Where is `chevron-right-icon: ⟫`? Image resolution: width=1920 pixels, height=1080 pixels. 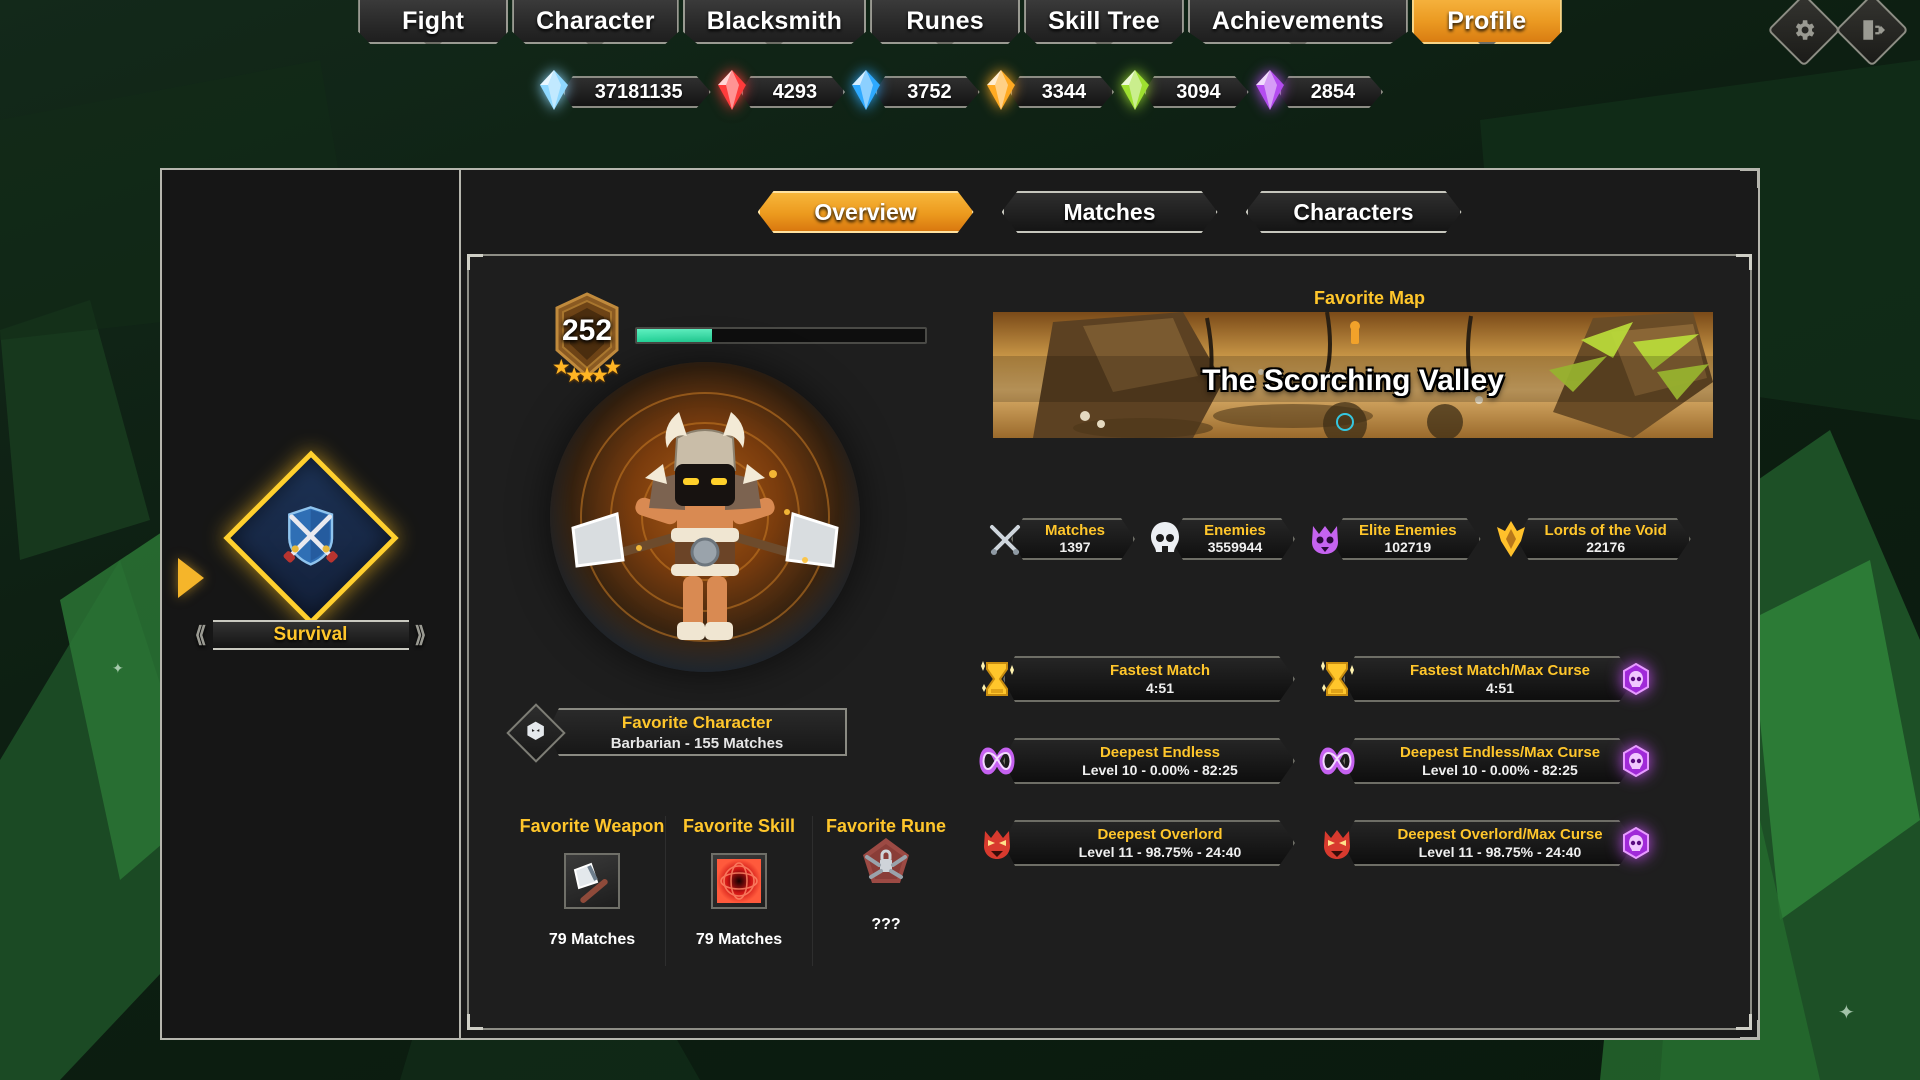
chevron-right-icon: ⟫ is located at coordinates (420, 634).